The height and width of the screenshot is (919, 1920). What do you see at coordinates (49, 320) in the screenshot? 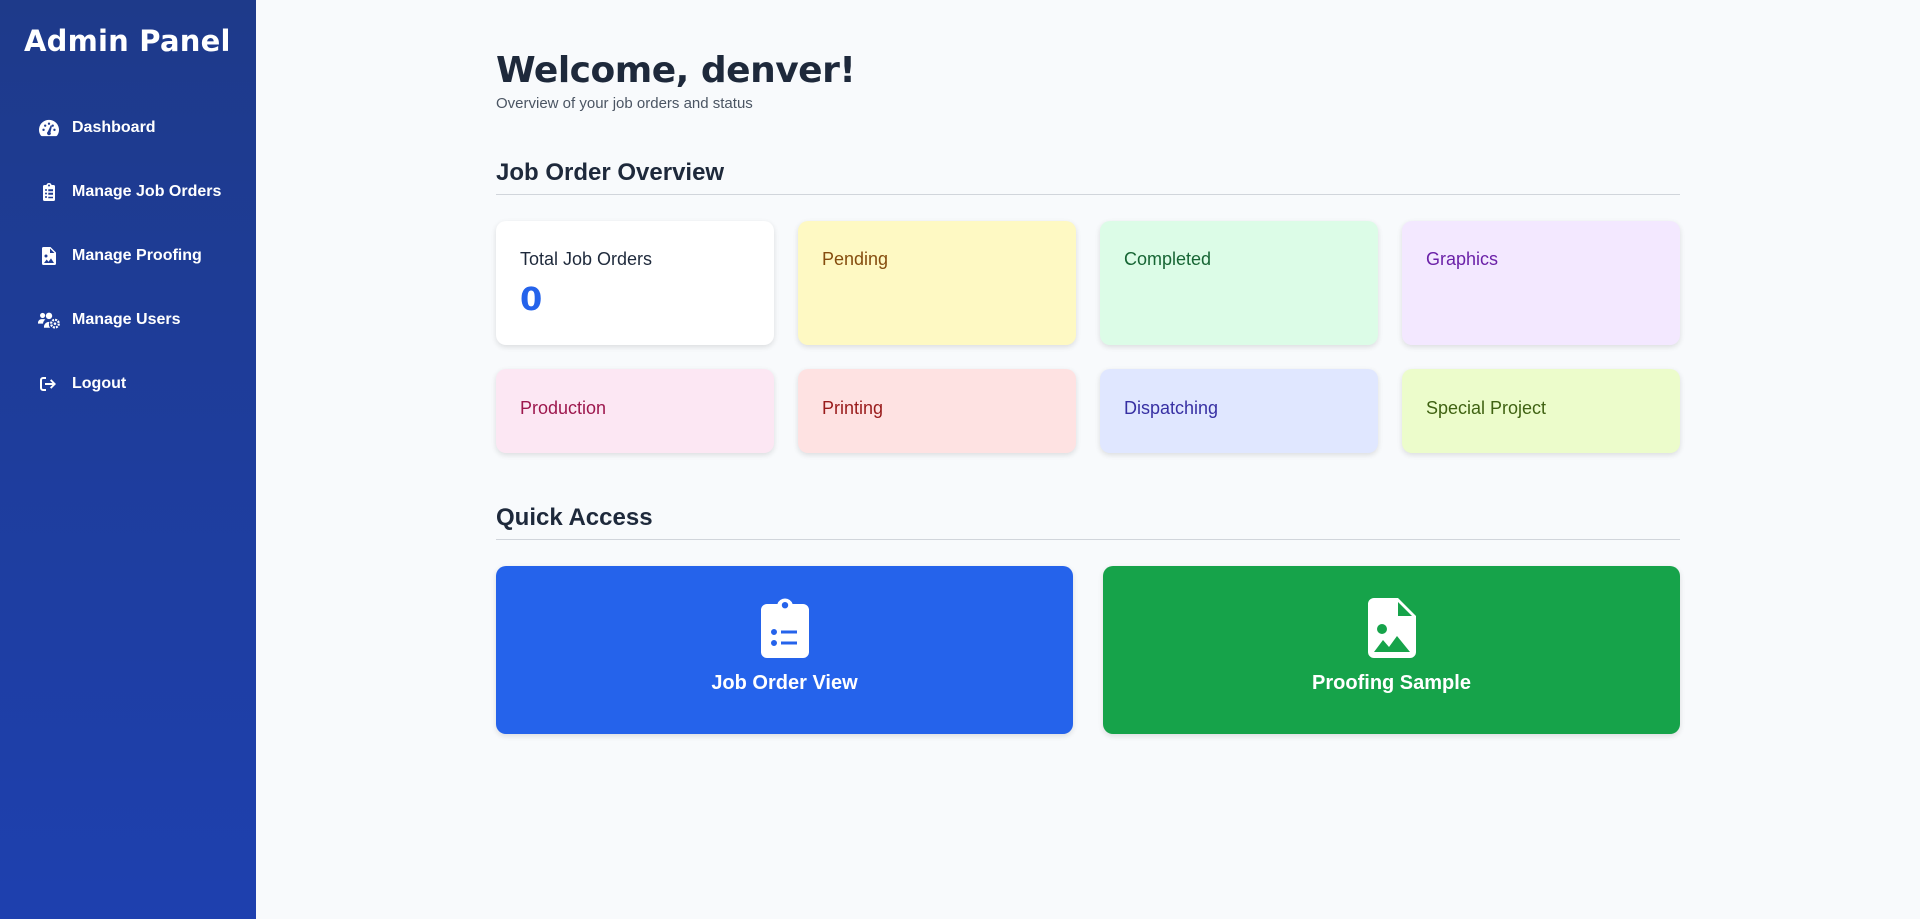
I see `users-cog-icon` at bounding box center [49, 320].